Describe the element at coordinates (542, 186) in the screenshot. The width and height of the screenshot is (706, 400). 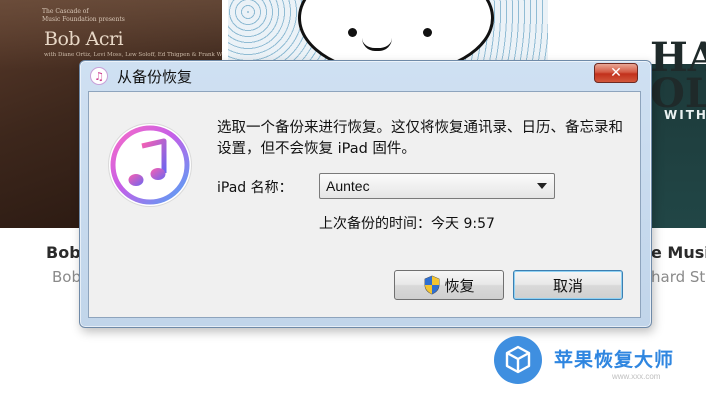
I see `chevron-down-icon` at that location.